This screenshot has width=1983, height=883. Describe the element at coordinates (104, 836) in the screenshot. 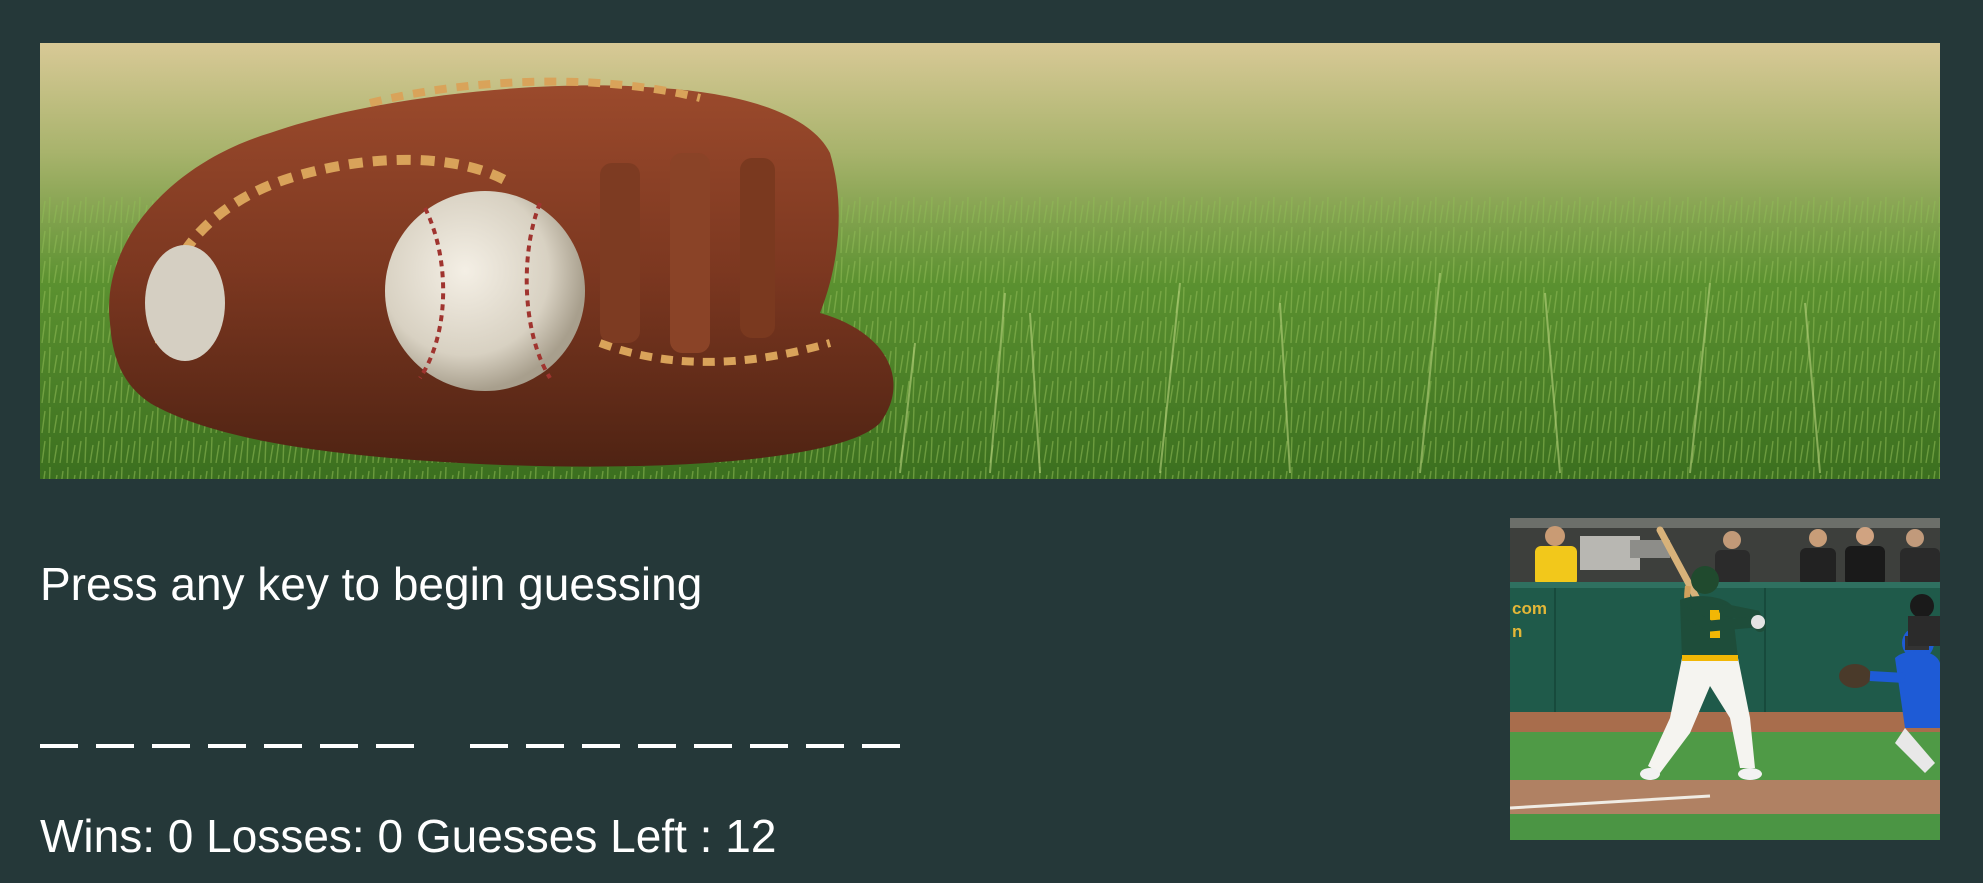

I see `wins-label: Wins:` at that location.